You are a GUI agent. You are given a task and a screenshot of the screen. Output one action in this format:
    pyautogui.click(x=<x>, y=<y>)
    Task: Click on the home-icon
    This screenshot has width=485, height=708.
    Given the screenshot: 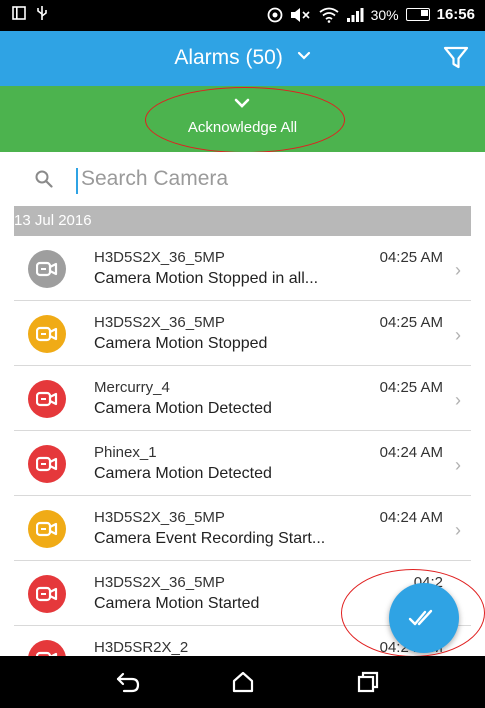 What is the action you would take?
    pyautogui.click(x=243, y=682)
    